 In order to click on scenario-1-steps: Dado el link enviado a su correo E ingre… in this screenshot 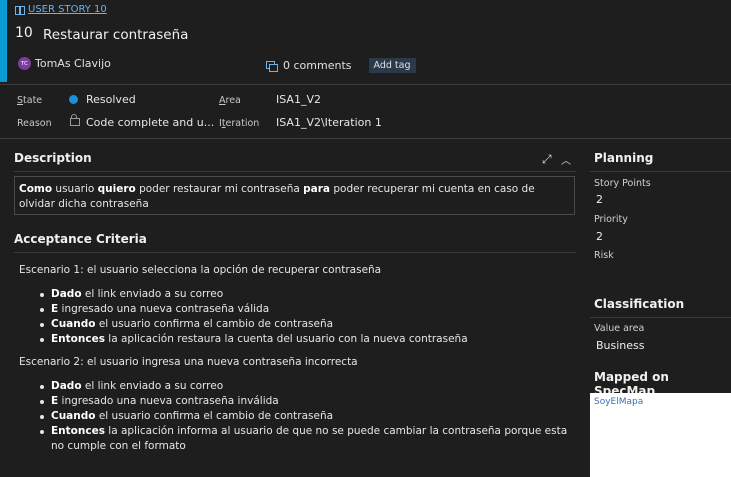, I will do `click(309, 317)`.